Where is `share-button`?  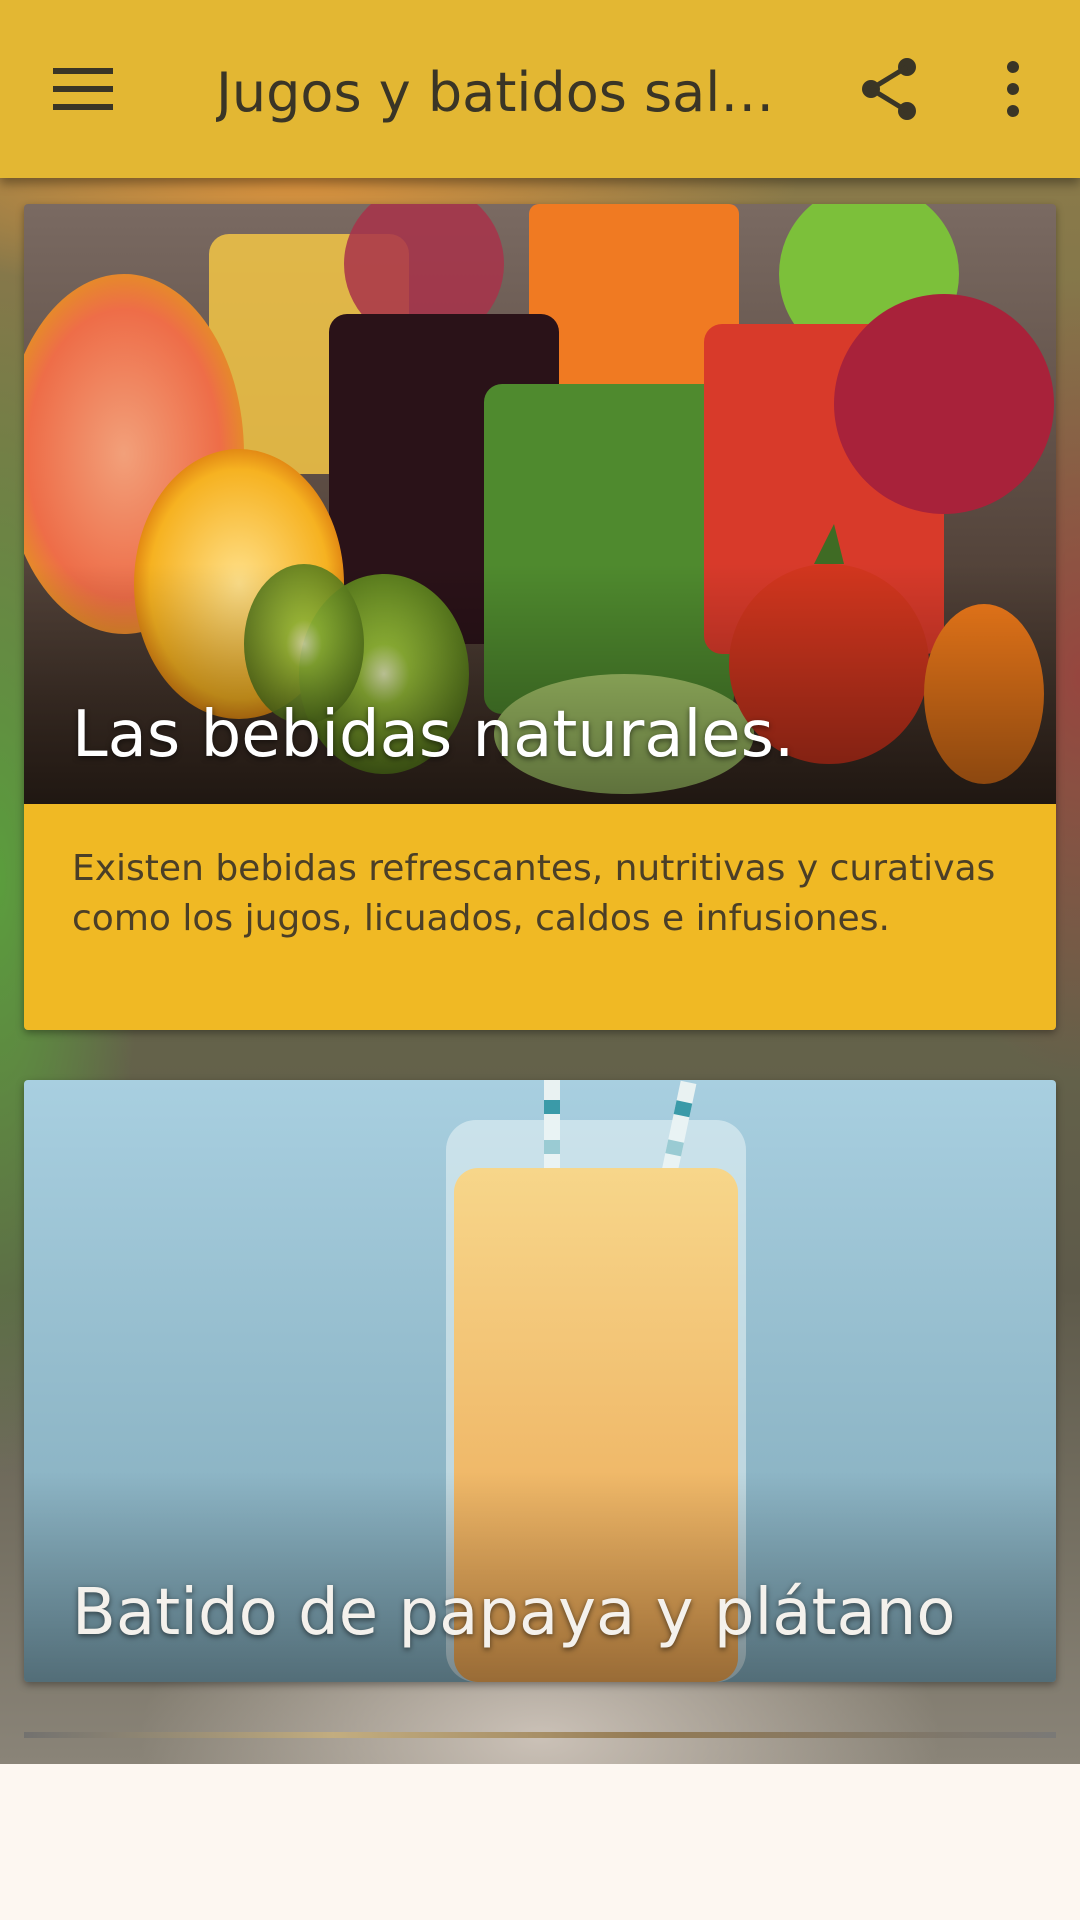 share-button is located at coordinates (889, 89).